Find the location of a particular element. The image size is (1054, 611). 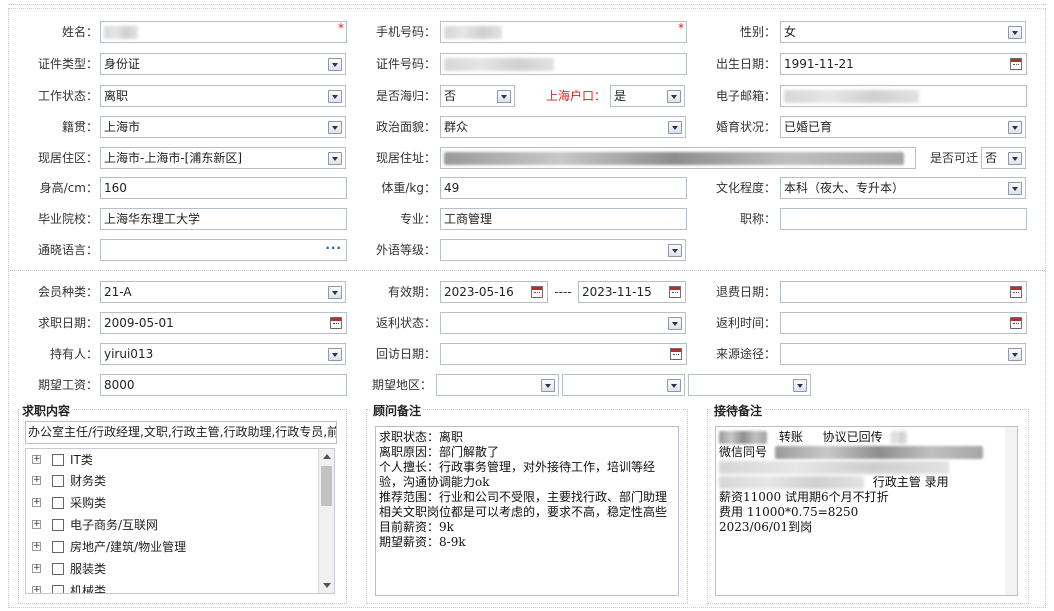

foreign-level-select is located at coordinates (563, 250).